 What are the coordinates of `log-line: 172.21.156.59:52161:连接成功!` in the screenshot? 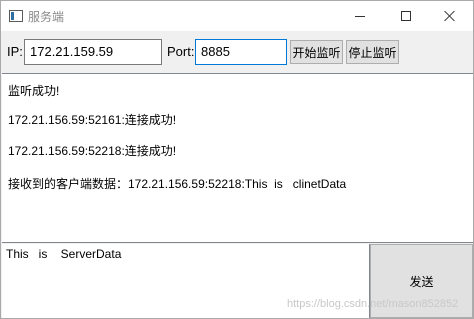 It's located at (92, 120).